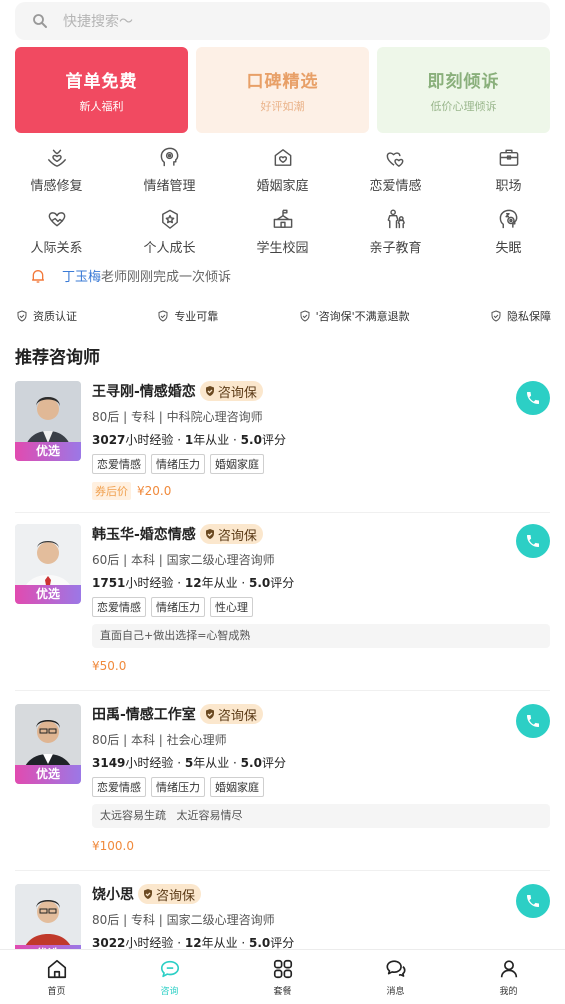 The height and width of the screenshot is (1004, 565). Describe the element at coordinates (189, 763) in the screenshot. I see `years-value: 5` at that location.